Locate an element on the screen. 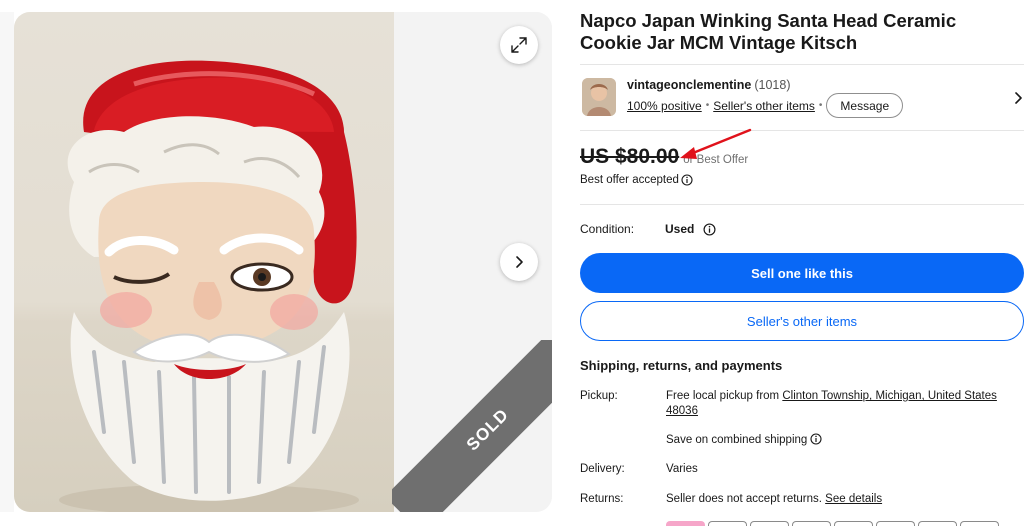  seller-name-row: vintageonclementine (1018) is located at coordinates (708, 85).